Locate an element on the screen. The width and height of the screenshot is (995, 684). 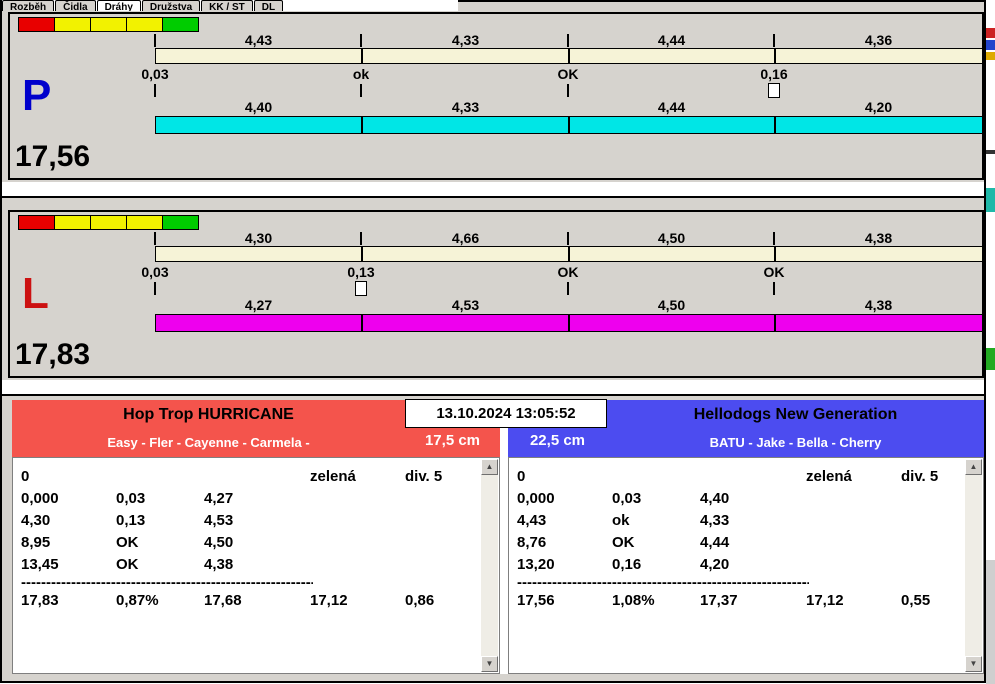
lower-split-times-row: 4,27 4,53 4,50 4,38 is located at coordinates (496, 305).